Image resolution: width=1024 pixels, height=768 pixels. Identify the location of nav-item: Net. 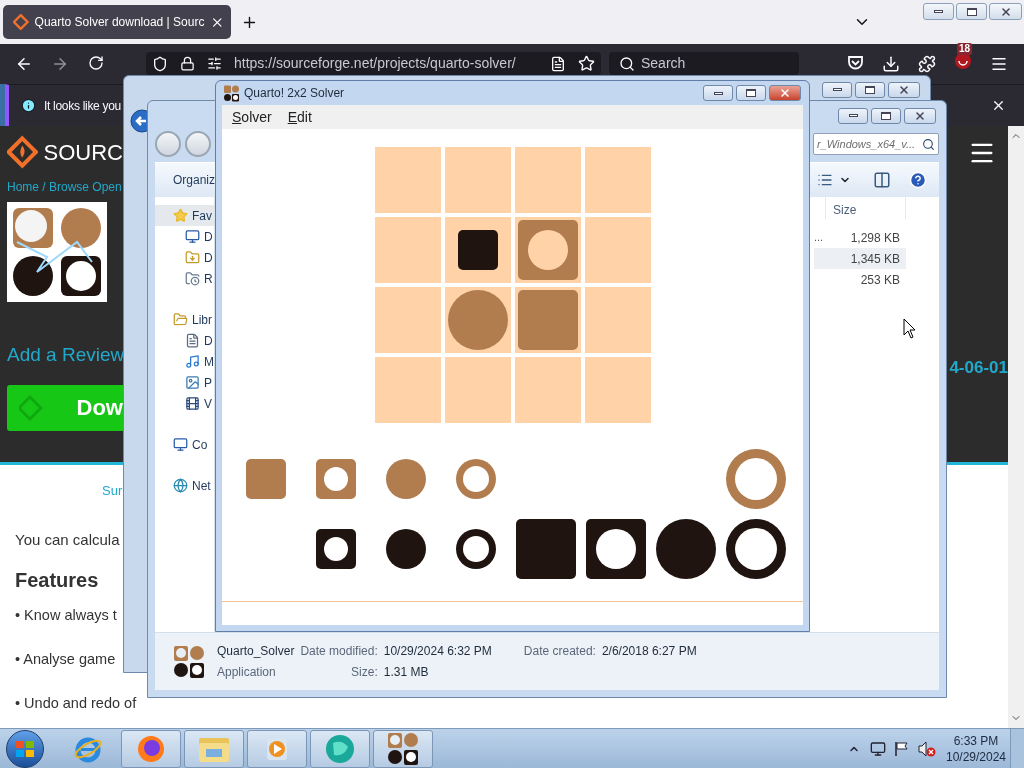
(184, 485).